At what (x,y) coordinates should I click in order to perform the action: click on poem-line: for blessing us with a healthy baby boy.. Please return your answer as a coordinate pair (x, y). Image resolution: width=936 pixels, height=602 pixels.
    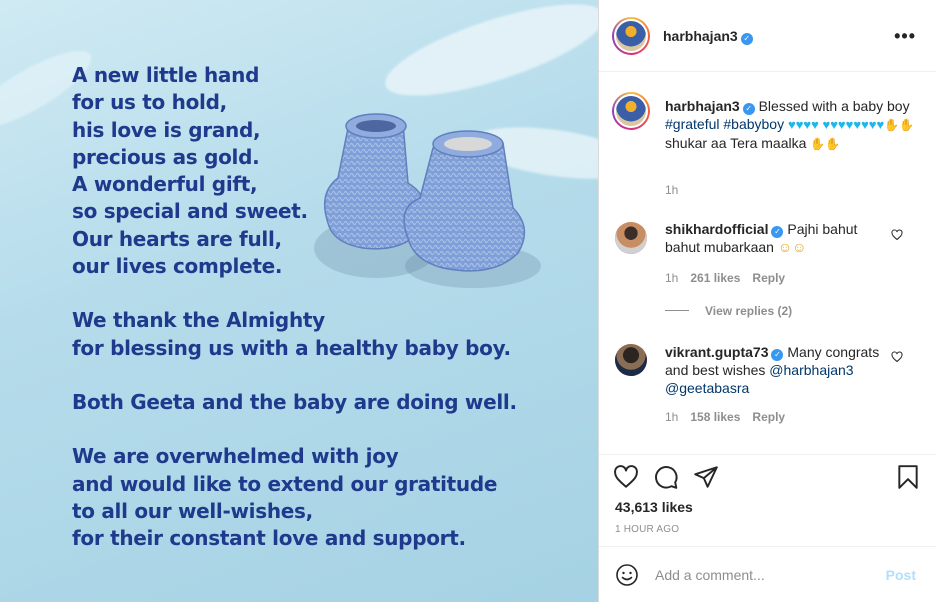
    Looking at the image, I should click on (291, 347).